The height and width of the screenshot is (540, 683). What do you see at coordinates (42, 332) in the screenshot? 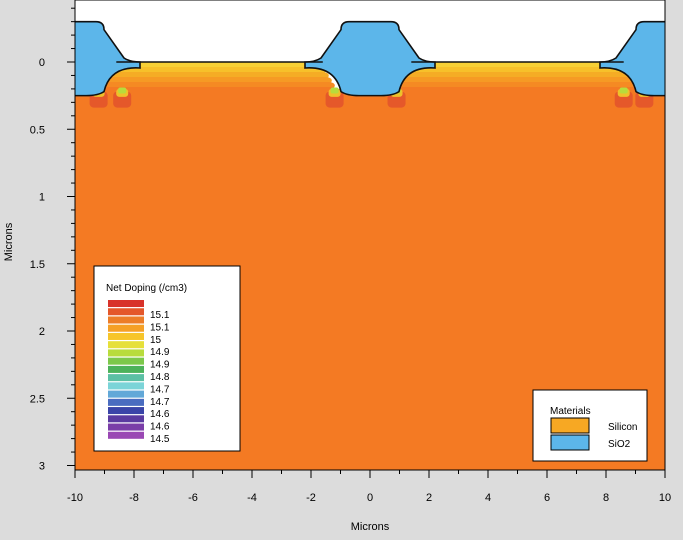
I see `y-tick-label: 2` at bounding box center [42, 332].